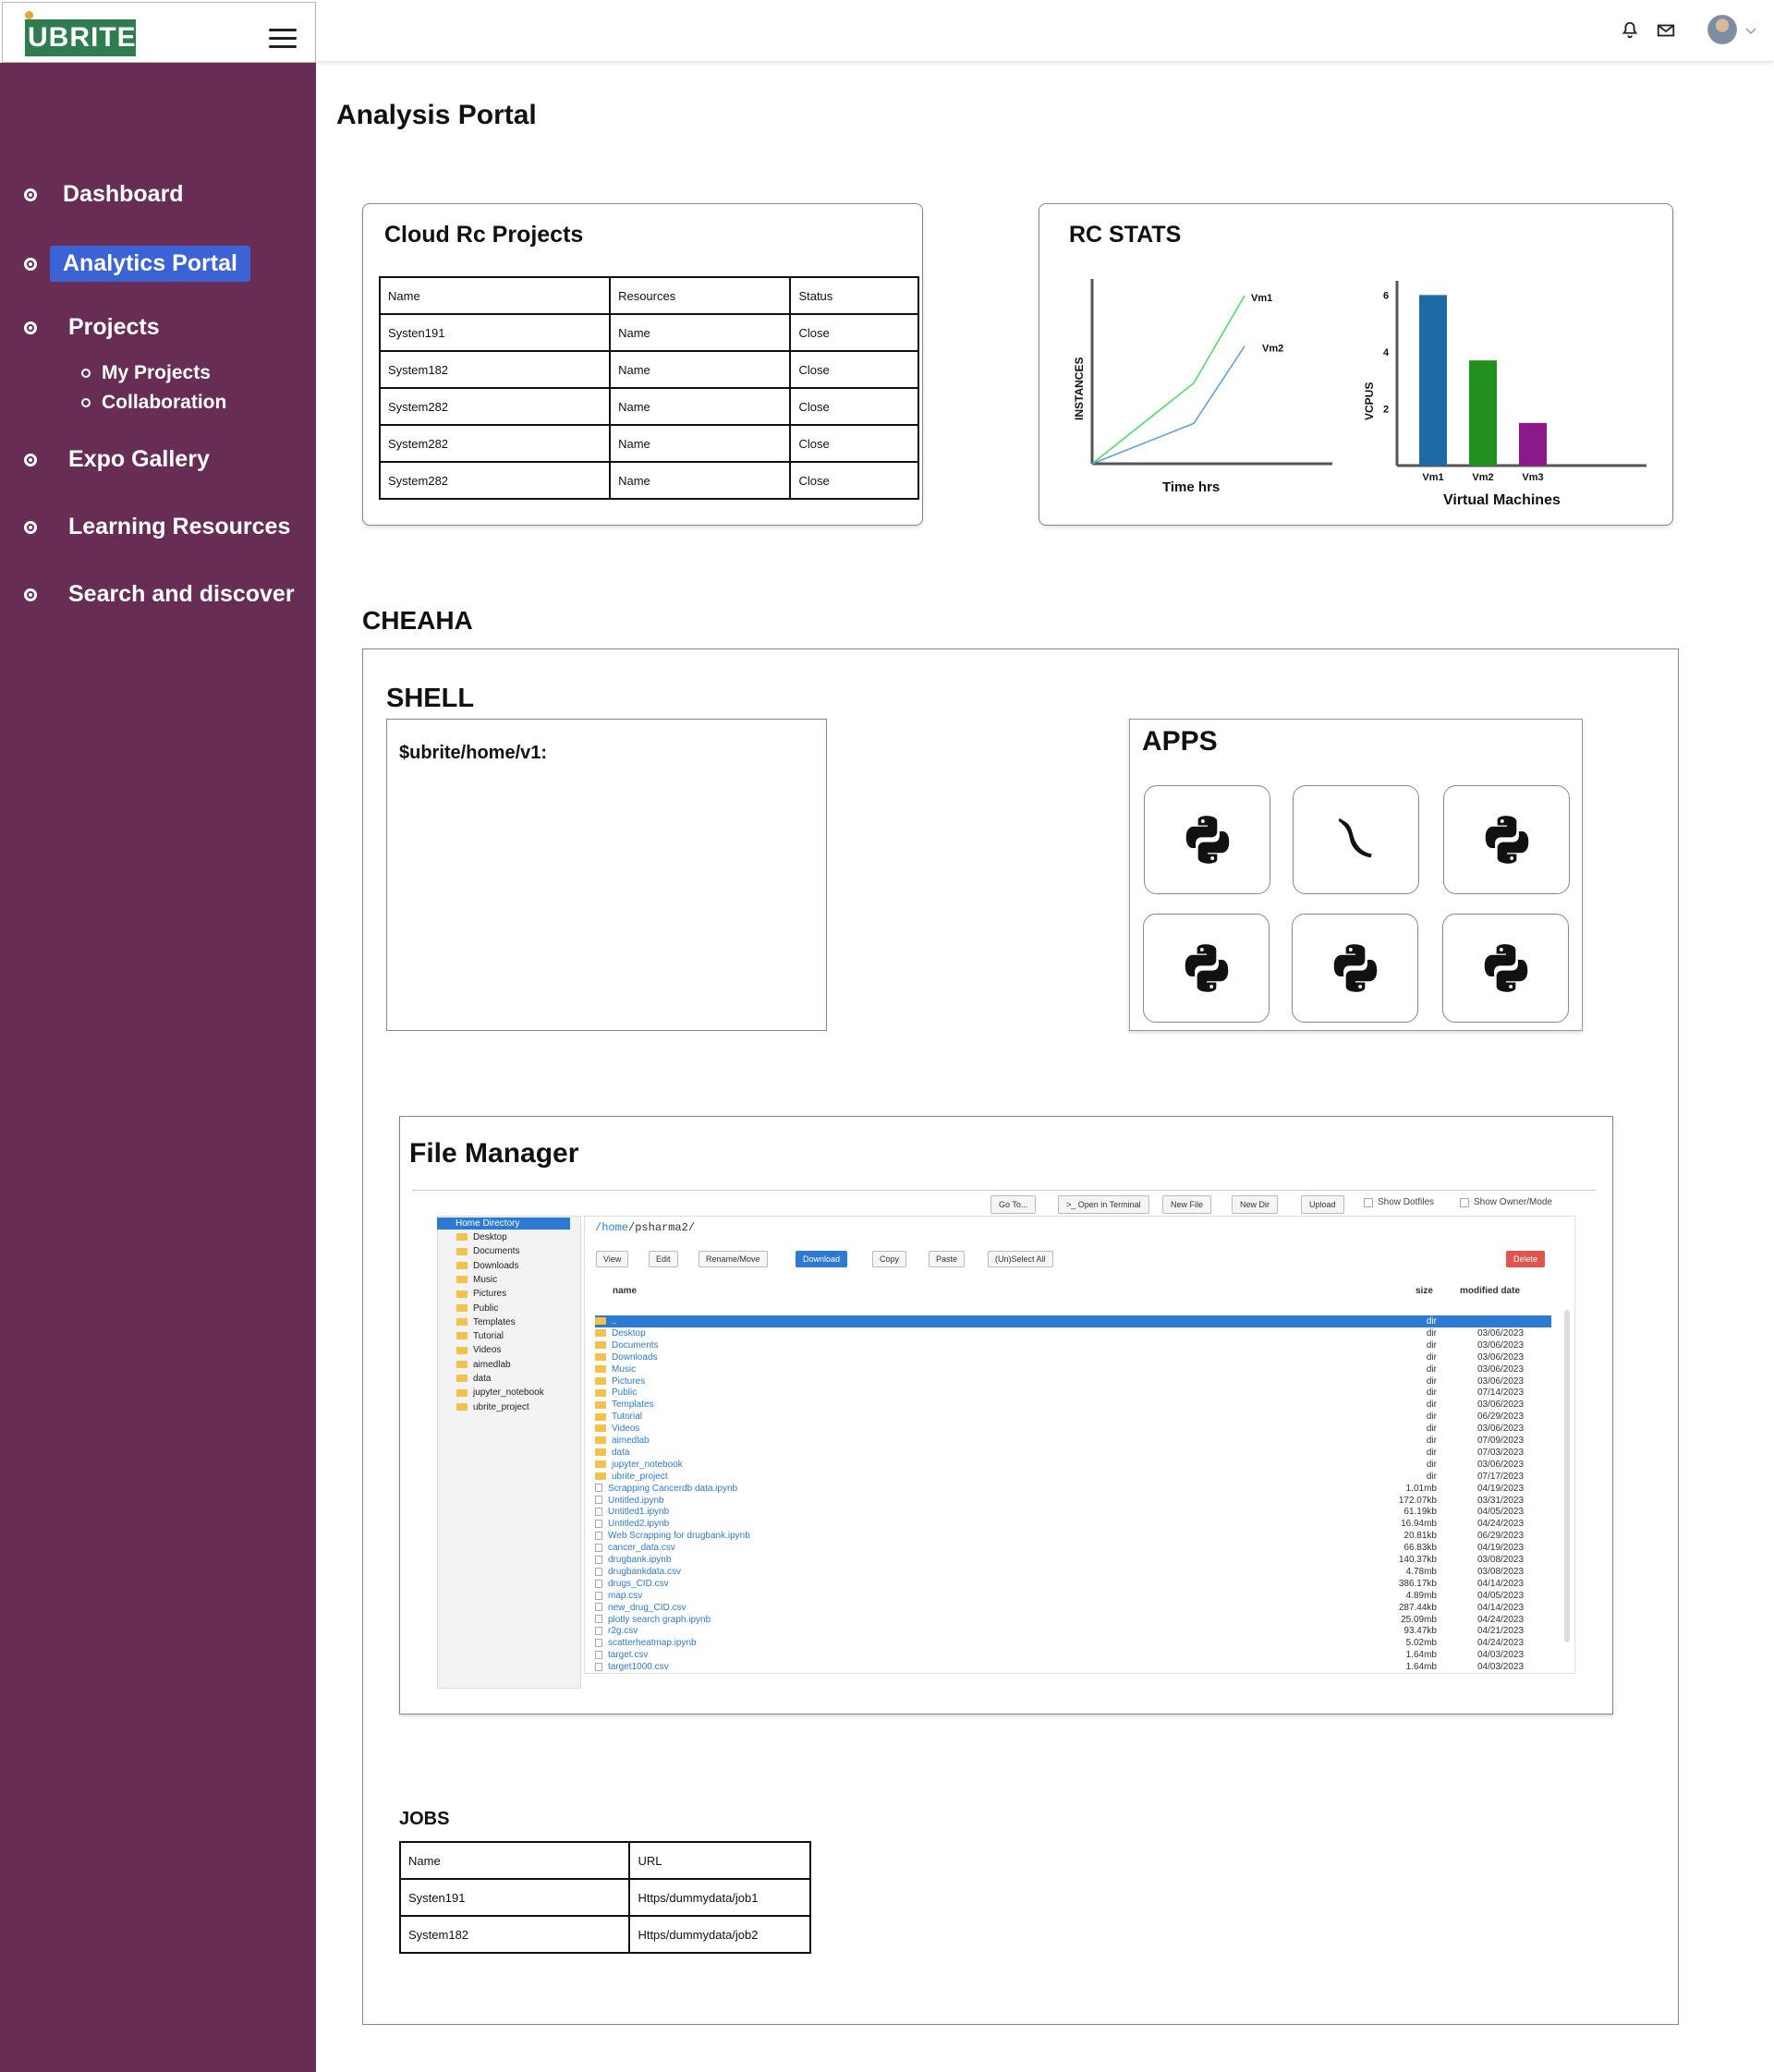 Image resolution: width=1774 pixels, height=2072 pixels. What do you see at coordinates (733, 1259) in the screenshot?
I see `rename-move-button: Rename/Move` at bounding box center [733, 1259].